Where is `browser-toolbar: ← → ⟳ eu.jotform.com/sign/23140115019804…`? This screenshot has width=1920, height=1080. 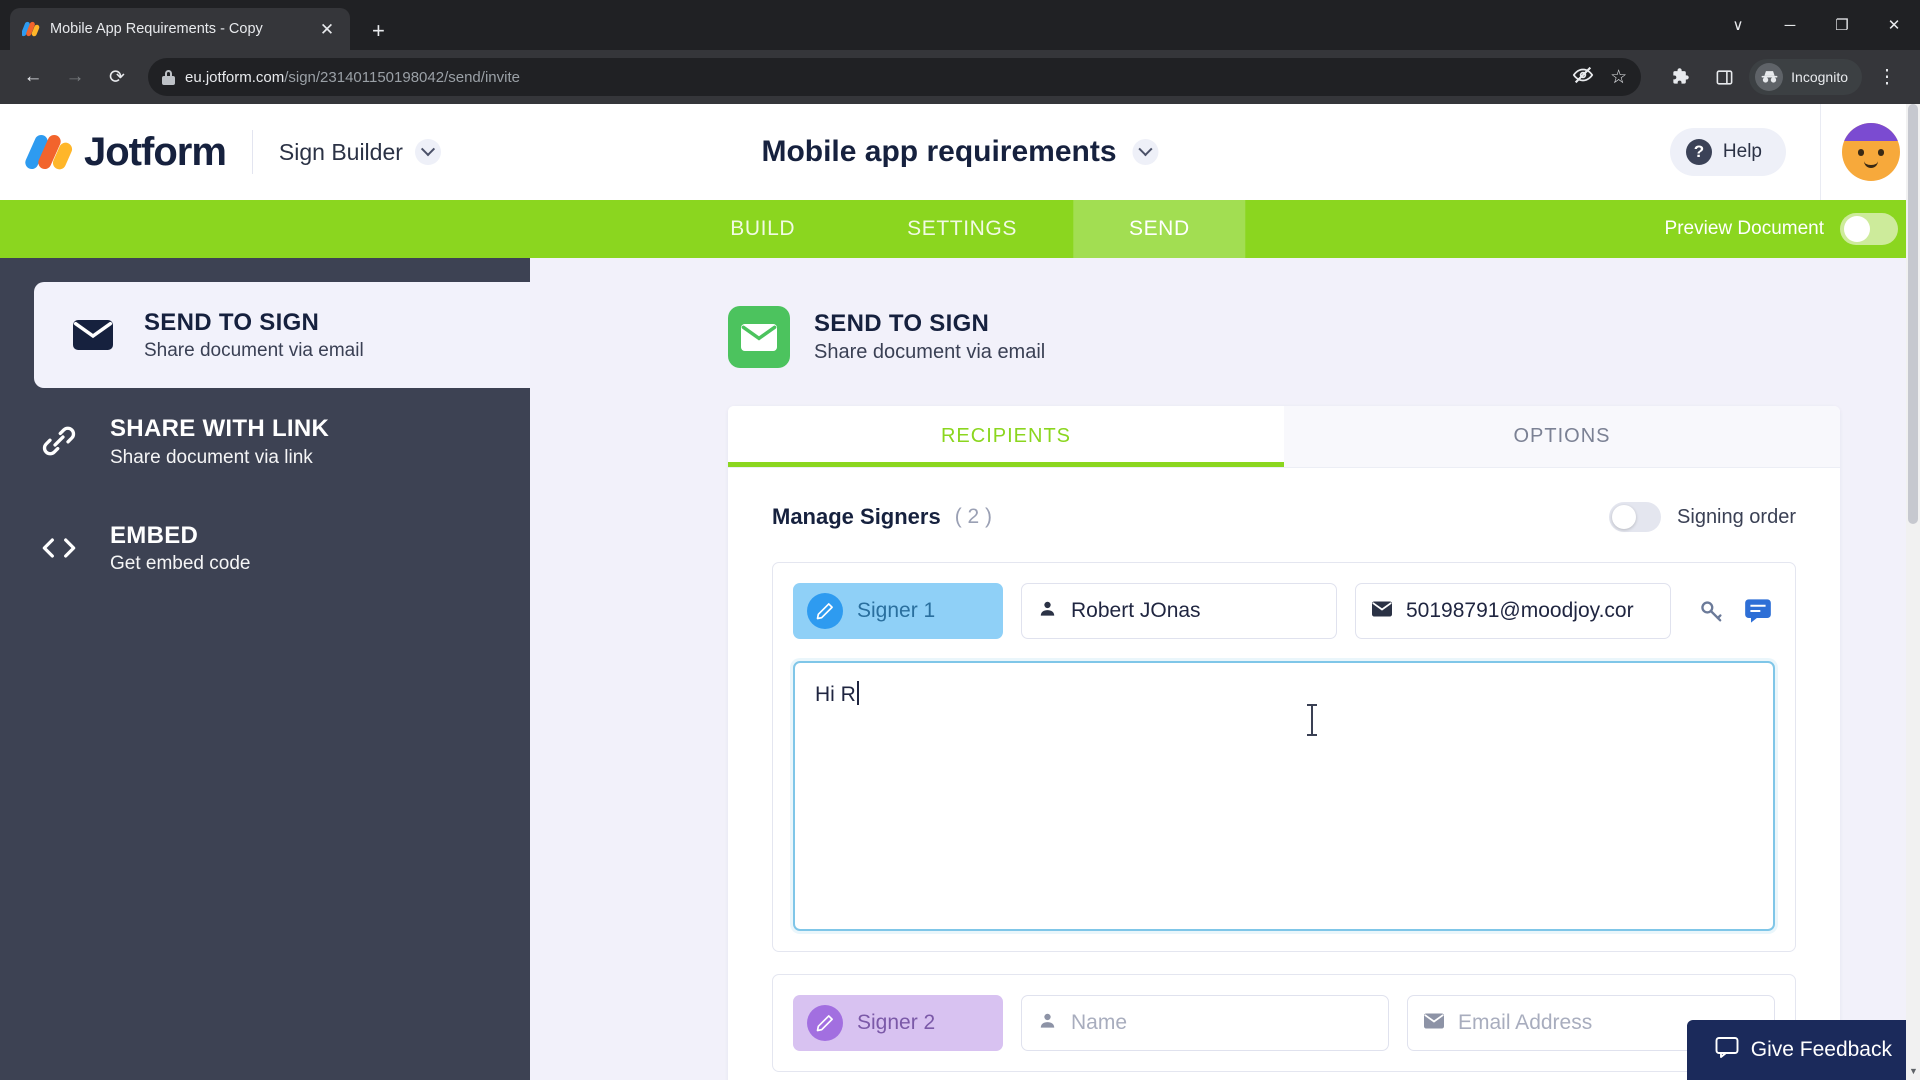 browser-toolbar: ← → ⟳ eu.jotform.com/sign/23140115019804… is located at coordinates (960, 77).